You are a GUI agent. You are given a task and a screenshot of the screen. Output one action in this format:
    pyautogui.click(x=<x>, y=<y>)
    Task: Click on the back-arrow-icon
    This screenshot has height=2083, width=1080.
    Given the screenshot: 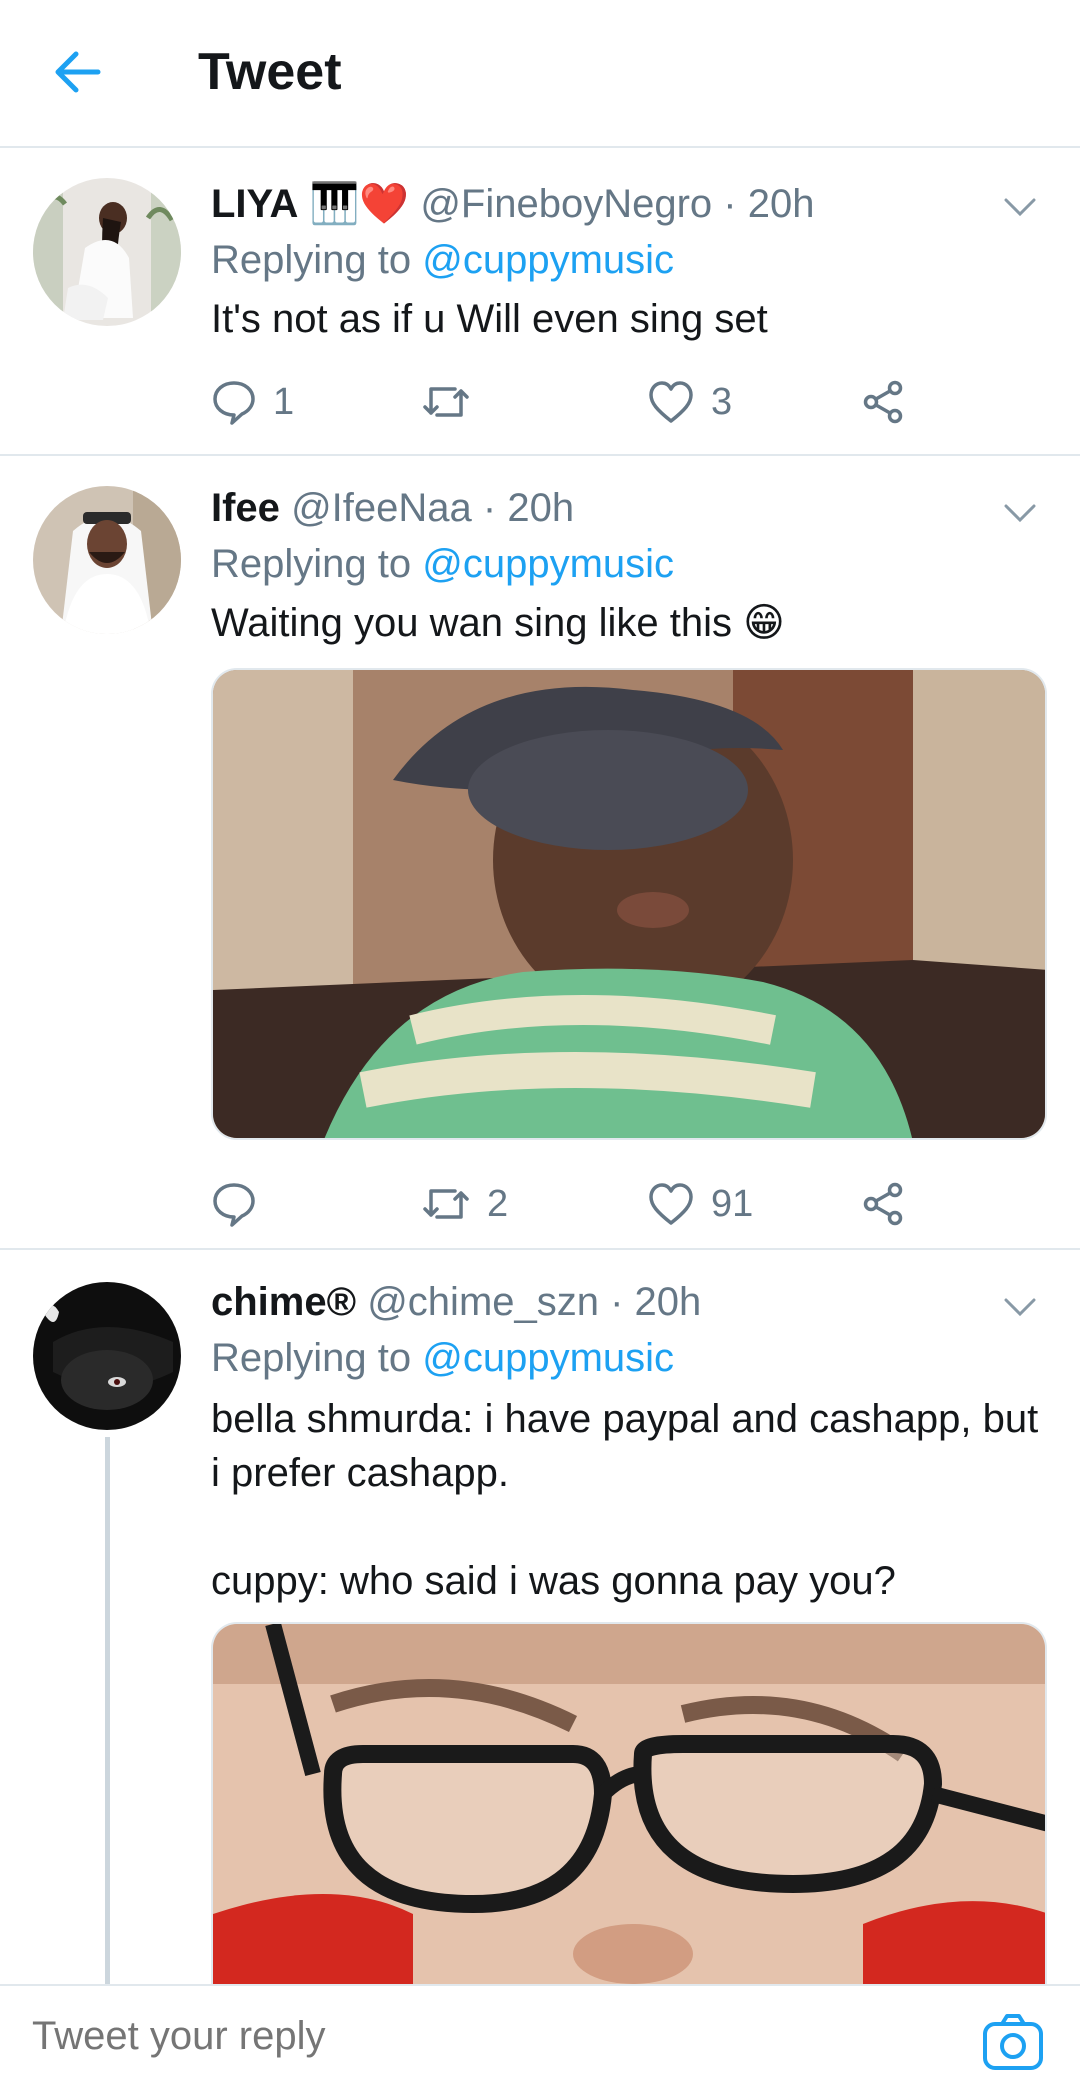 What is the action you would take?
    pyautogui.click(x=78, y=72)
    